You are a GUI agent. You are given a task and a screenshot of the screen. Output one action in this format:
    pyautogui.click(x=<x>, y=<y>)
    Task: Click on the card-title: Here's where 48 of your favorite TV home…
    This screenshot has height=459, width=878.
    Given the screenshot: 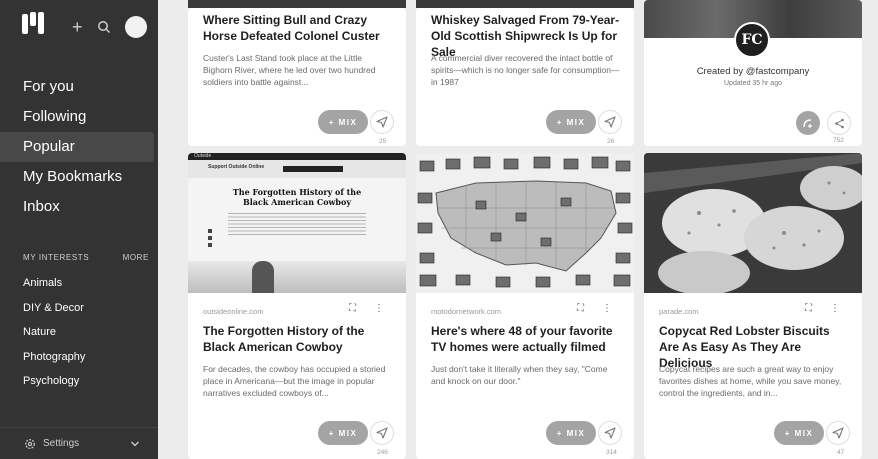 What is the action you would take?
    pyautogui.click(x=526, y=339)
    